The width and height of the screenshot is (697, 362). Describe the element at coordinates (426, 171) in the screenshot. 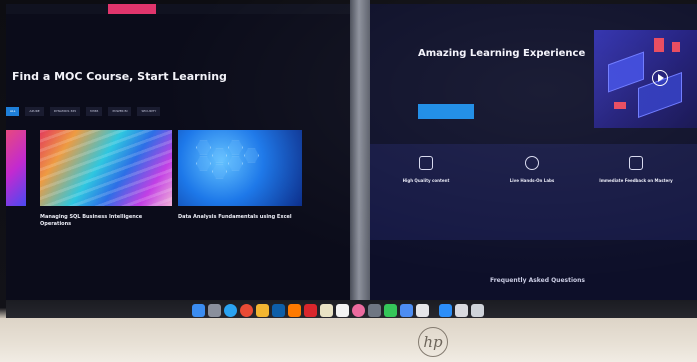

I see `feature-high-quality: High Quality content` at that location.